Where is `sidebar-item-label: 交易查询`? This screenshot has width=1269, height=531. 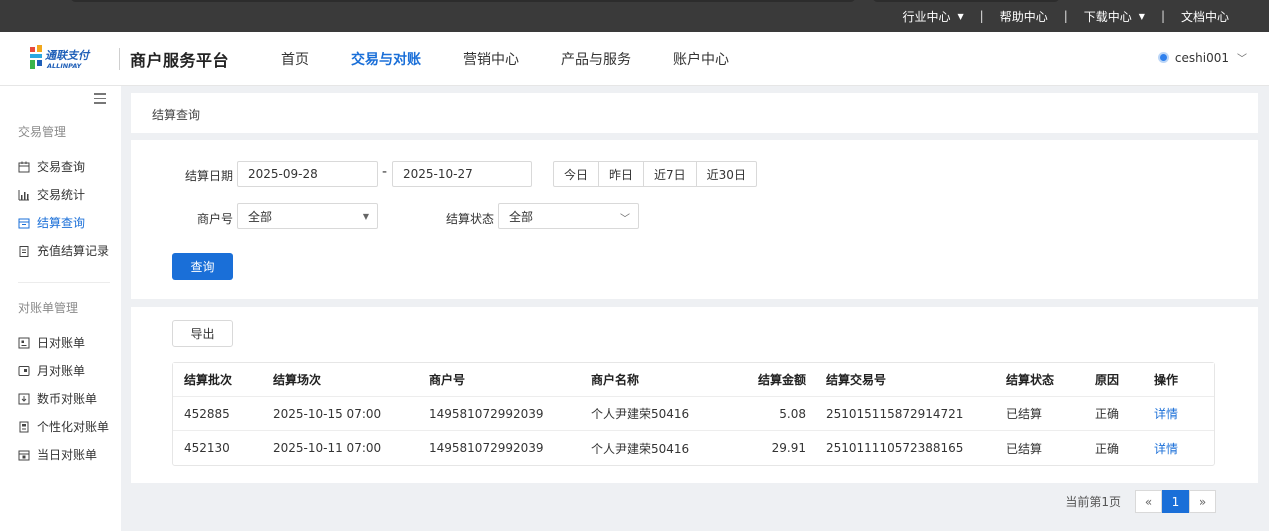 sidebar-item-label: 交易查询 is located at coordinates (61, 167).